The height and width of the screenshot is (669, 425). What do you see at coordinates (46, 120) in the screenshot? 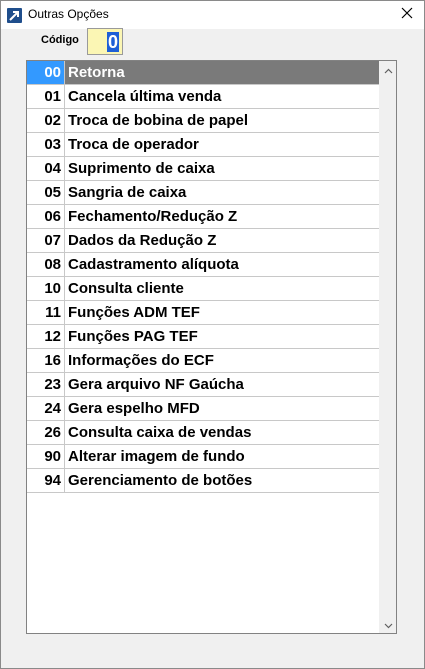
I see `option-code: 02` at bounding box center [46, 120].